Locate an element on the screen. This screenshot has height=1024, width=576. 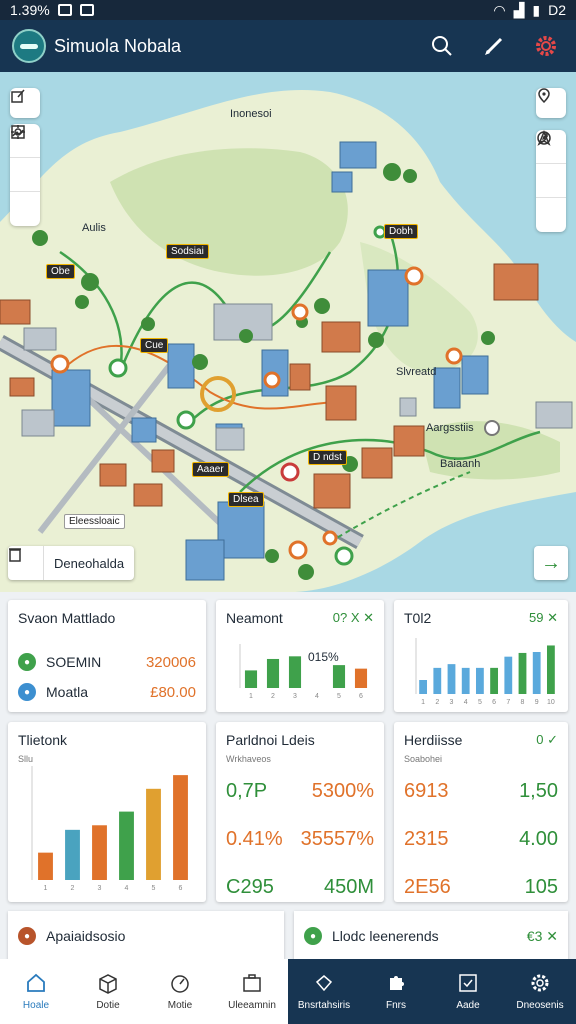
card-title: Neamont is located at coordinates (254, 618).